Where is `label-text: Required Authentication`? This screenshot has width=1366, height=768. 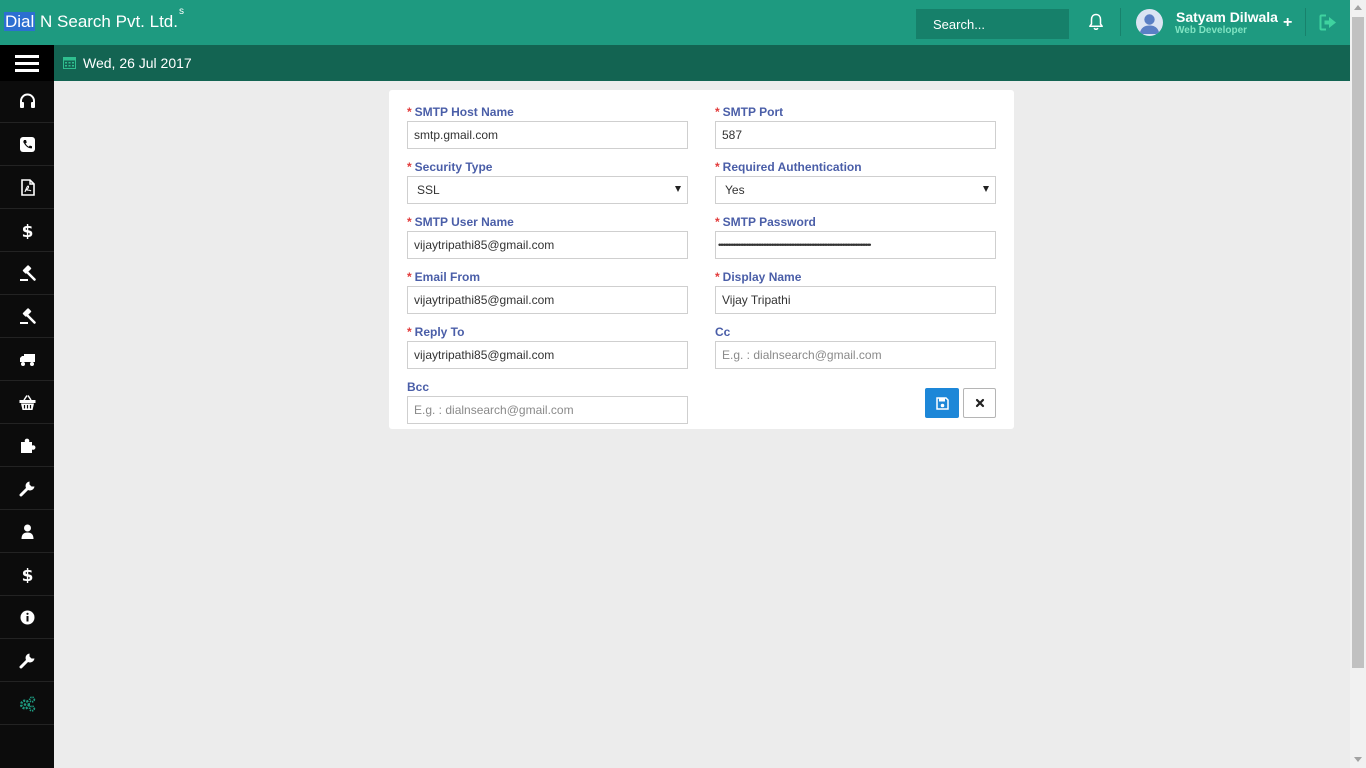 label-text: Required Authentication is located at coordinates (792, 167).